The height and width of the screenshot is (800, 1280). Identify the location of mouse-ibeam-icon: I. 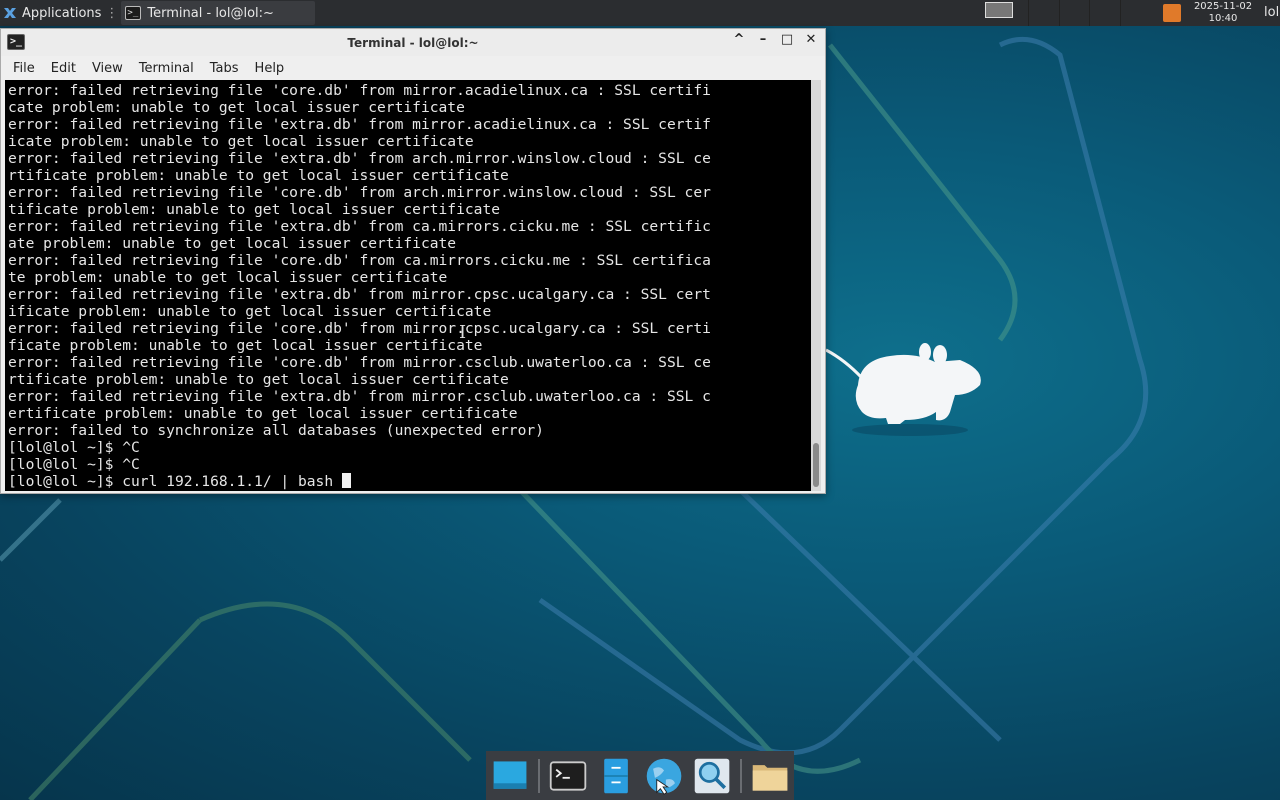
(463, 332).